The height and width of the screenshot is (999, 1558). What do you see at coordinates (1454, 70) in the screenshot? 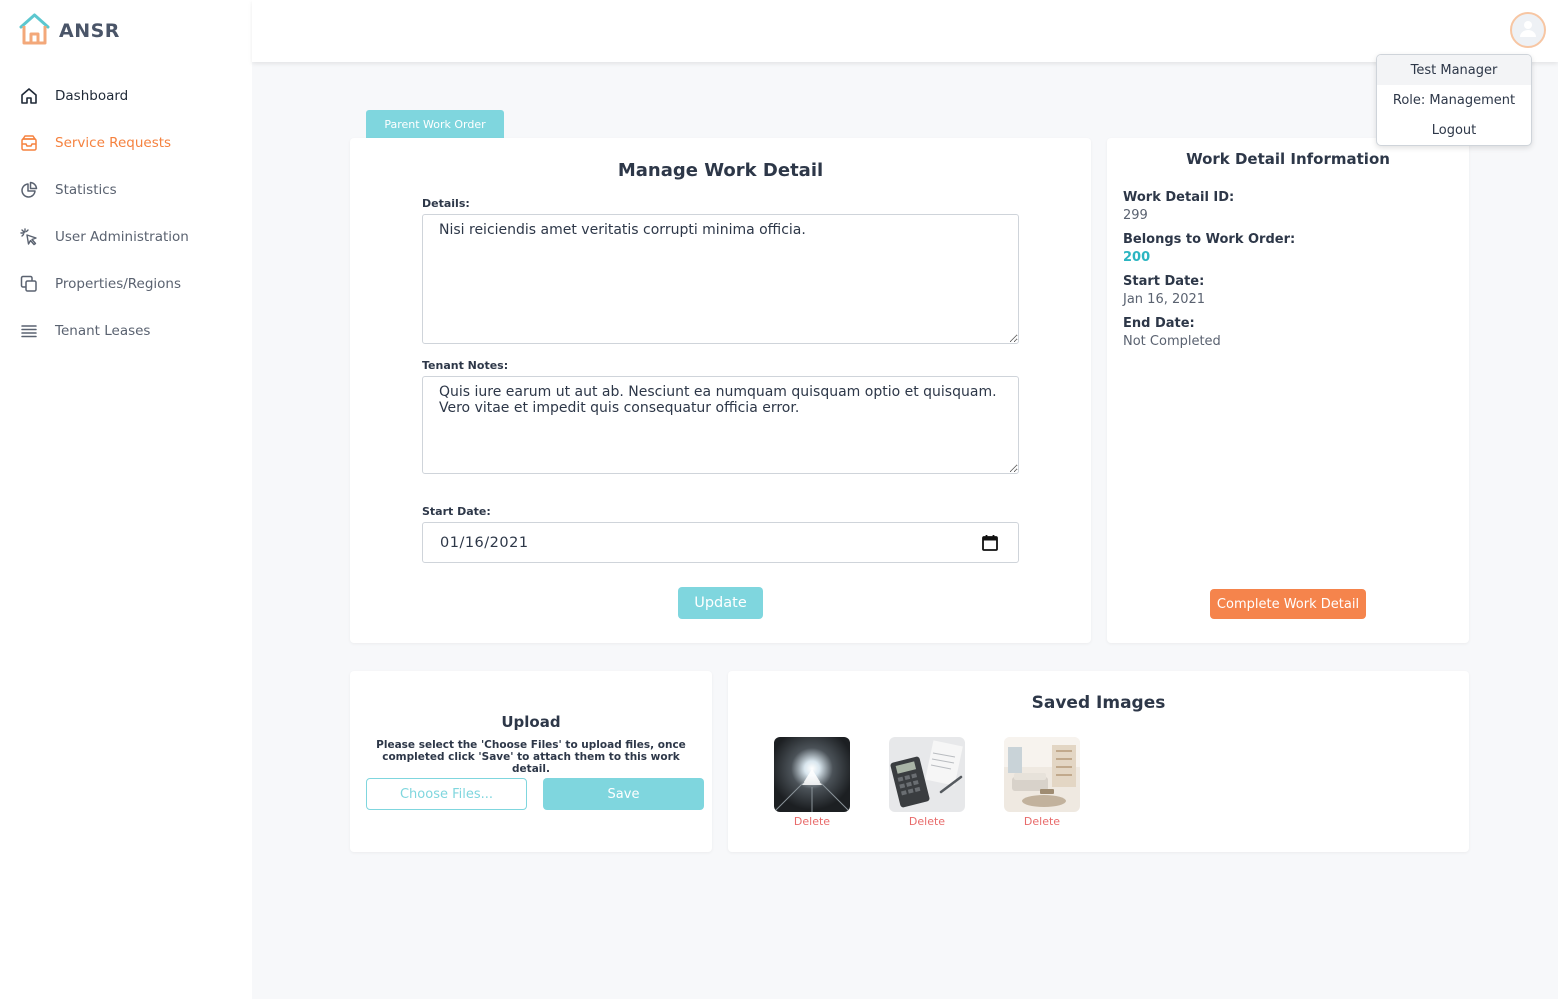
I see `user-menu-name: Test Manager` at bounding box center [1454, 70].